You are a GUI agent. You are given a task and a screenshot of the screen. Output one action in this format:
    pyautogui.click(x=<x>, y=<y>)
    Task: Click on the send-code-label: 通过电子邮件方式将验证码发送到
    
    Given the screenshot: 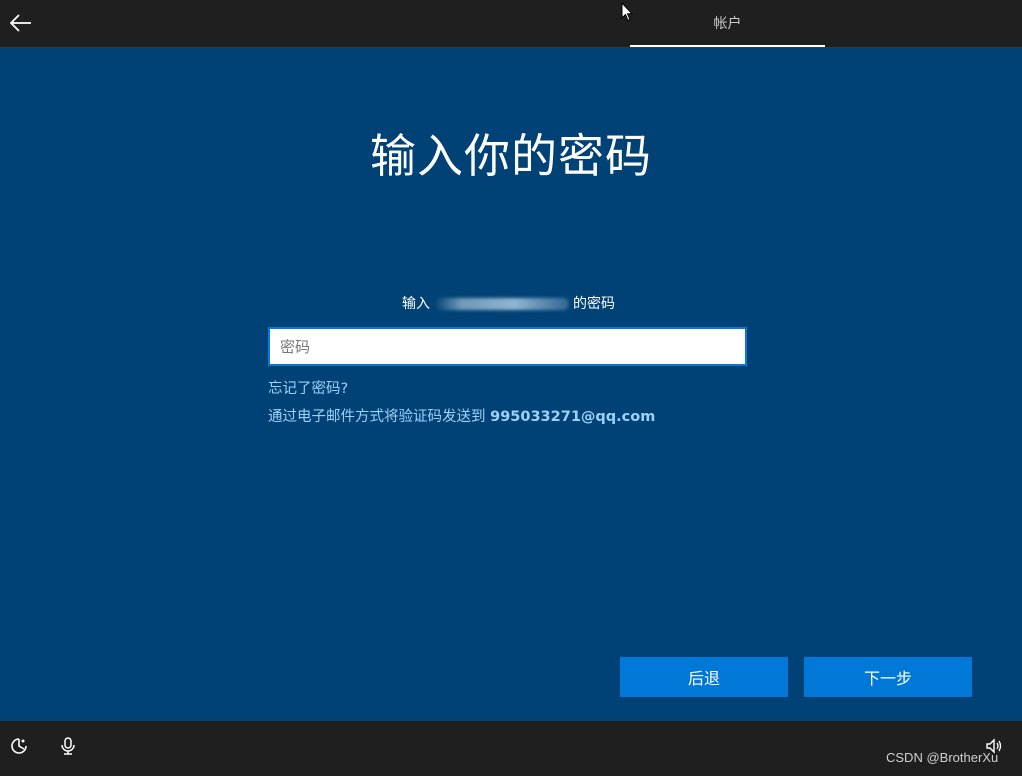 What is the action you would take?
    pyautogui.click(x=377, y=417)
    